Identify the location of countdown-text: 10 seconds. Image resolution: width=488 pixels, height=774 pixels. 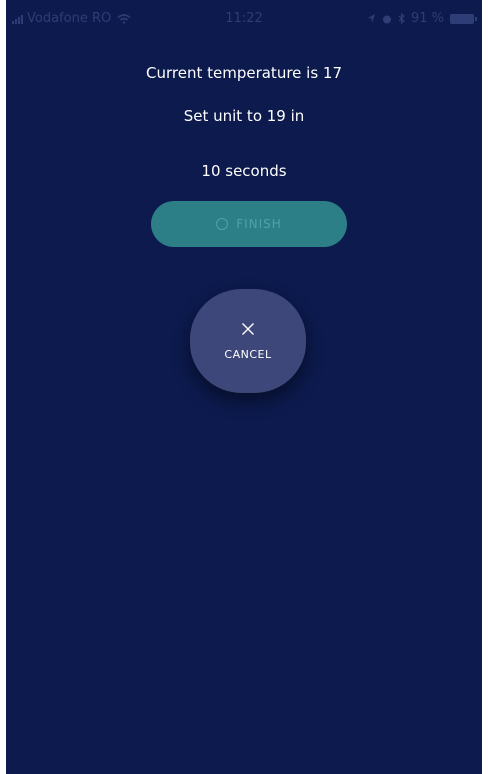
(244, 171).